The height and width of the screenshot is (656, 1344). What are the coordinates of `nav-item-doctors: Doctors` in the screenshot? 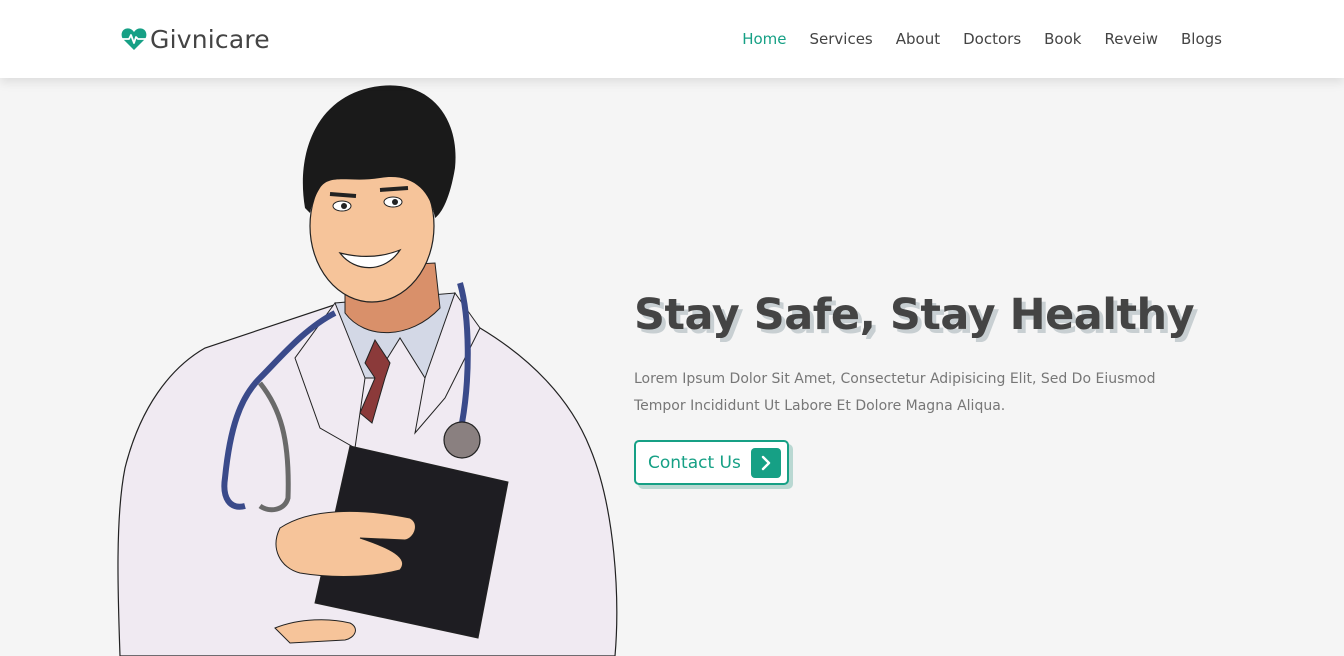 It's located at (992, 38).